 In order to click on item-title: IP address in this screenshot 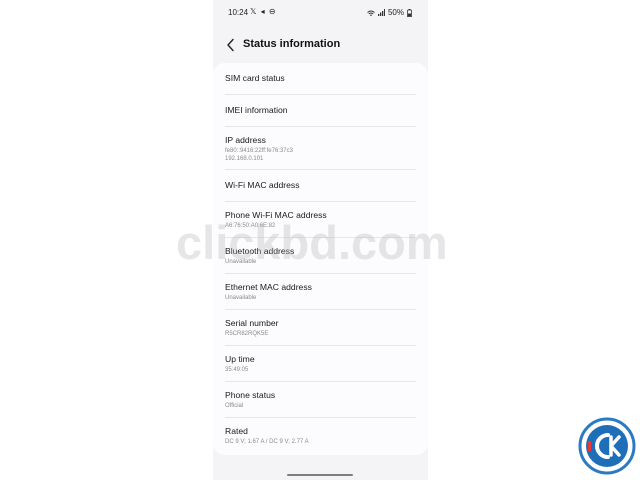, I will do `click(245, 140)`.